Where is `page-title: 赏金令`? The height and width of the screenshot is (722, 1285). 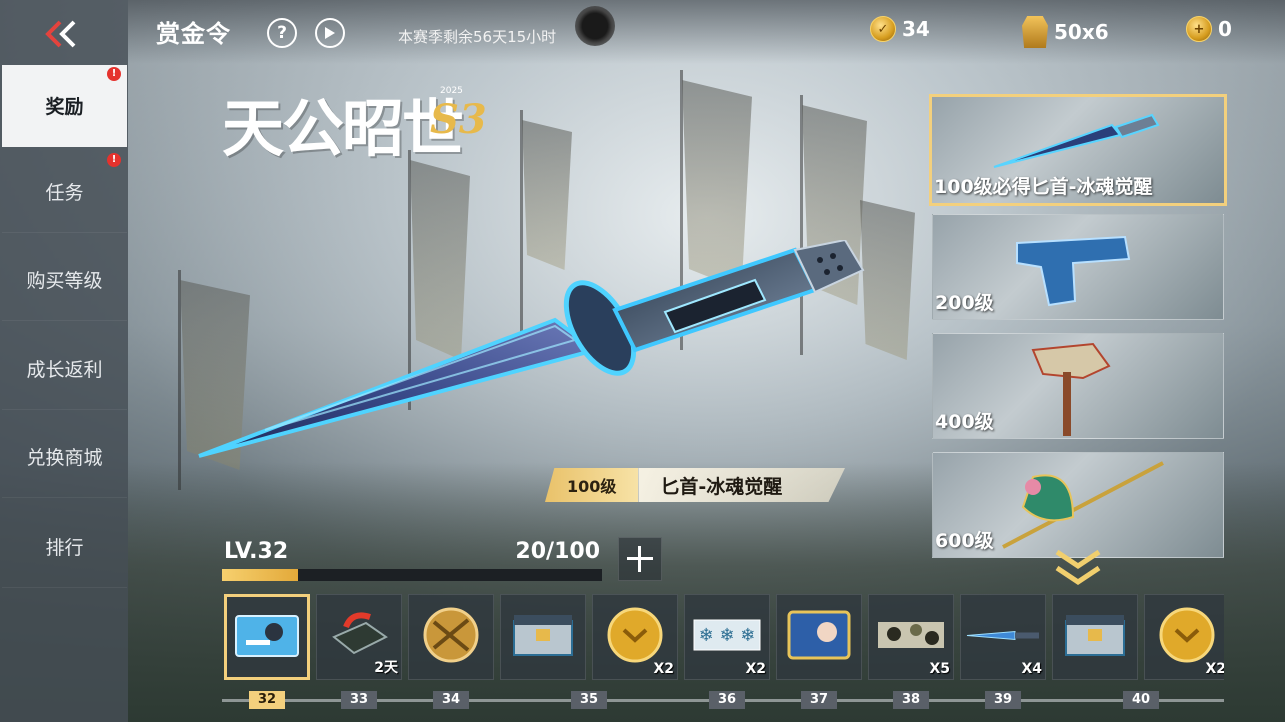
page-title: 赏金令 is located at coordinates (193, 34).